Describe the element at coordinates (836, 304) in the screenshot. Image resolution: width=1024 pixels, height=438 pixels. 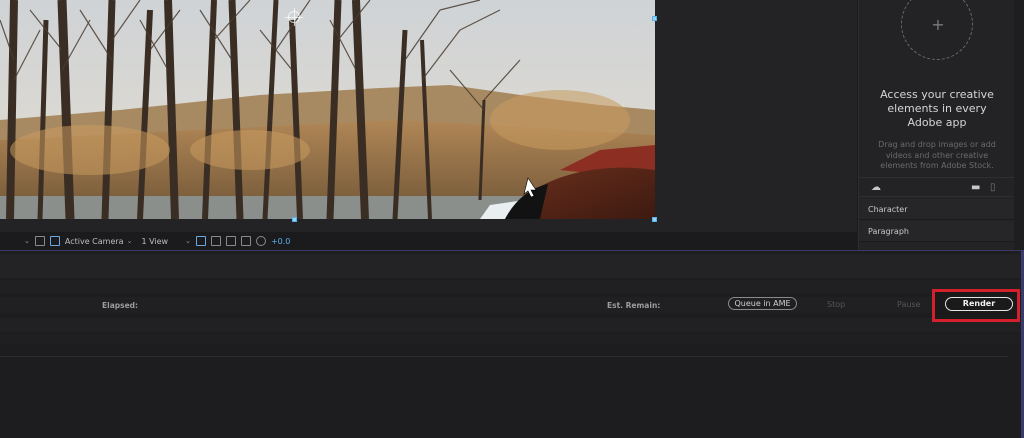
I see `stop-button: Stop` at that location.